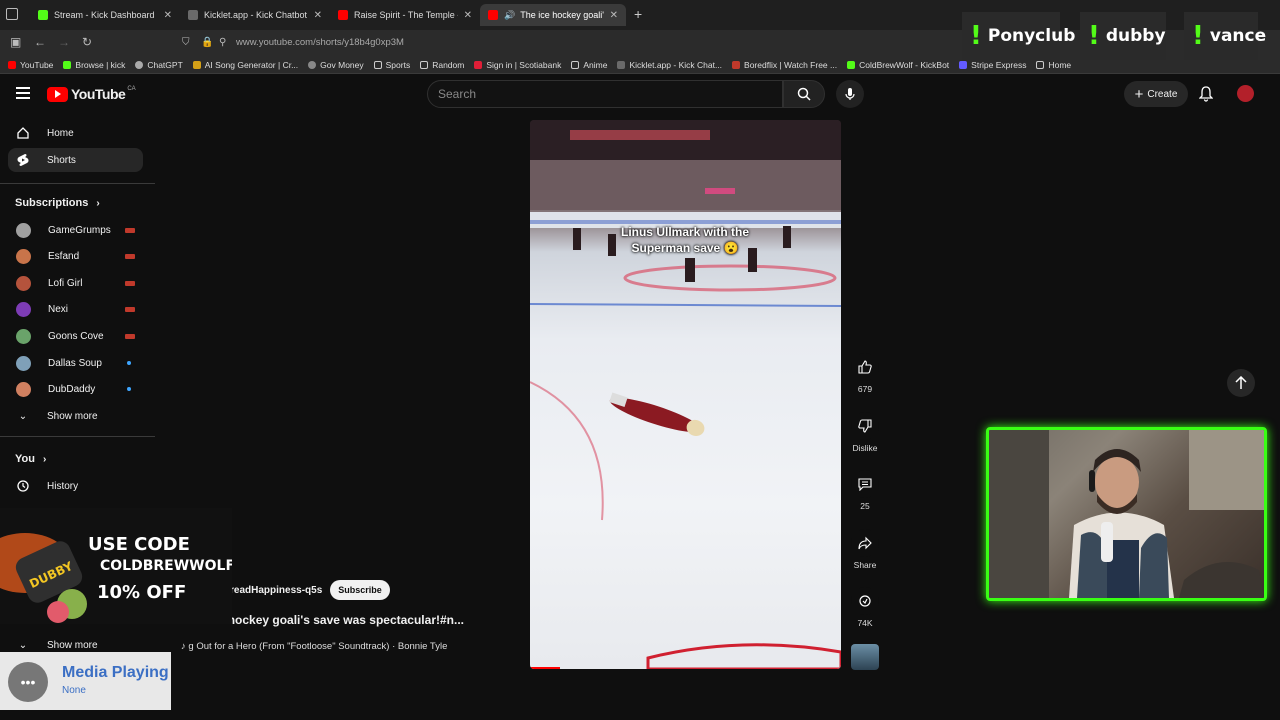  I want to click on sidebar-toggle-icon: ▣, so click(15, 42).